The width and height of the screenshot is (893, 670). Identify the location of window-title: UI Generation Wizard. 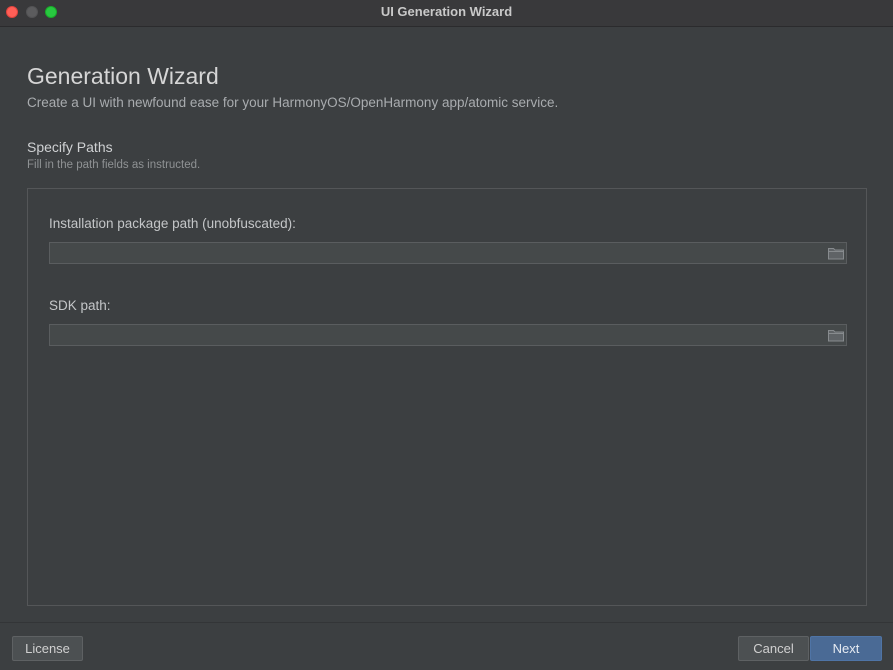
(446, 11).